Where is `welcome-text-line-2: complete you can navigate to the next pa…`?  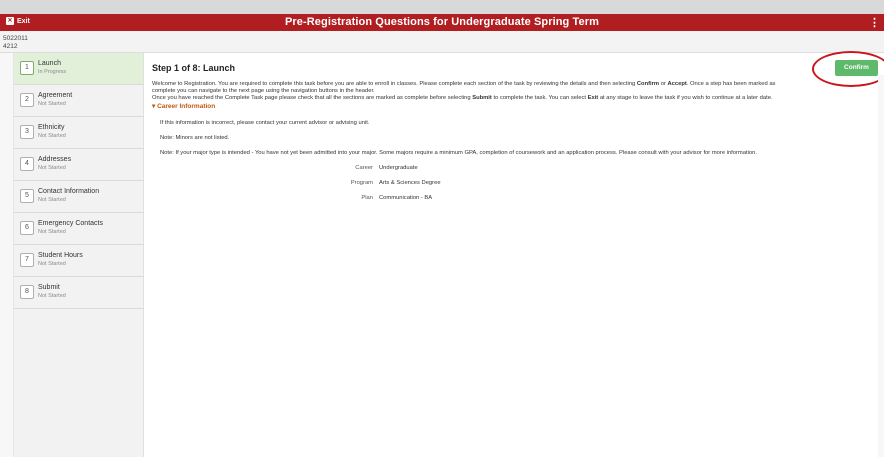 welcome-text-line-2: complete you can navigate to the next pa… is located at coordinates (263, 90).